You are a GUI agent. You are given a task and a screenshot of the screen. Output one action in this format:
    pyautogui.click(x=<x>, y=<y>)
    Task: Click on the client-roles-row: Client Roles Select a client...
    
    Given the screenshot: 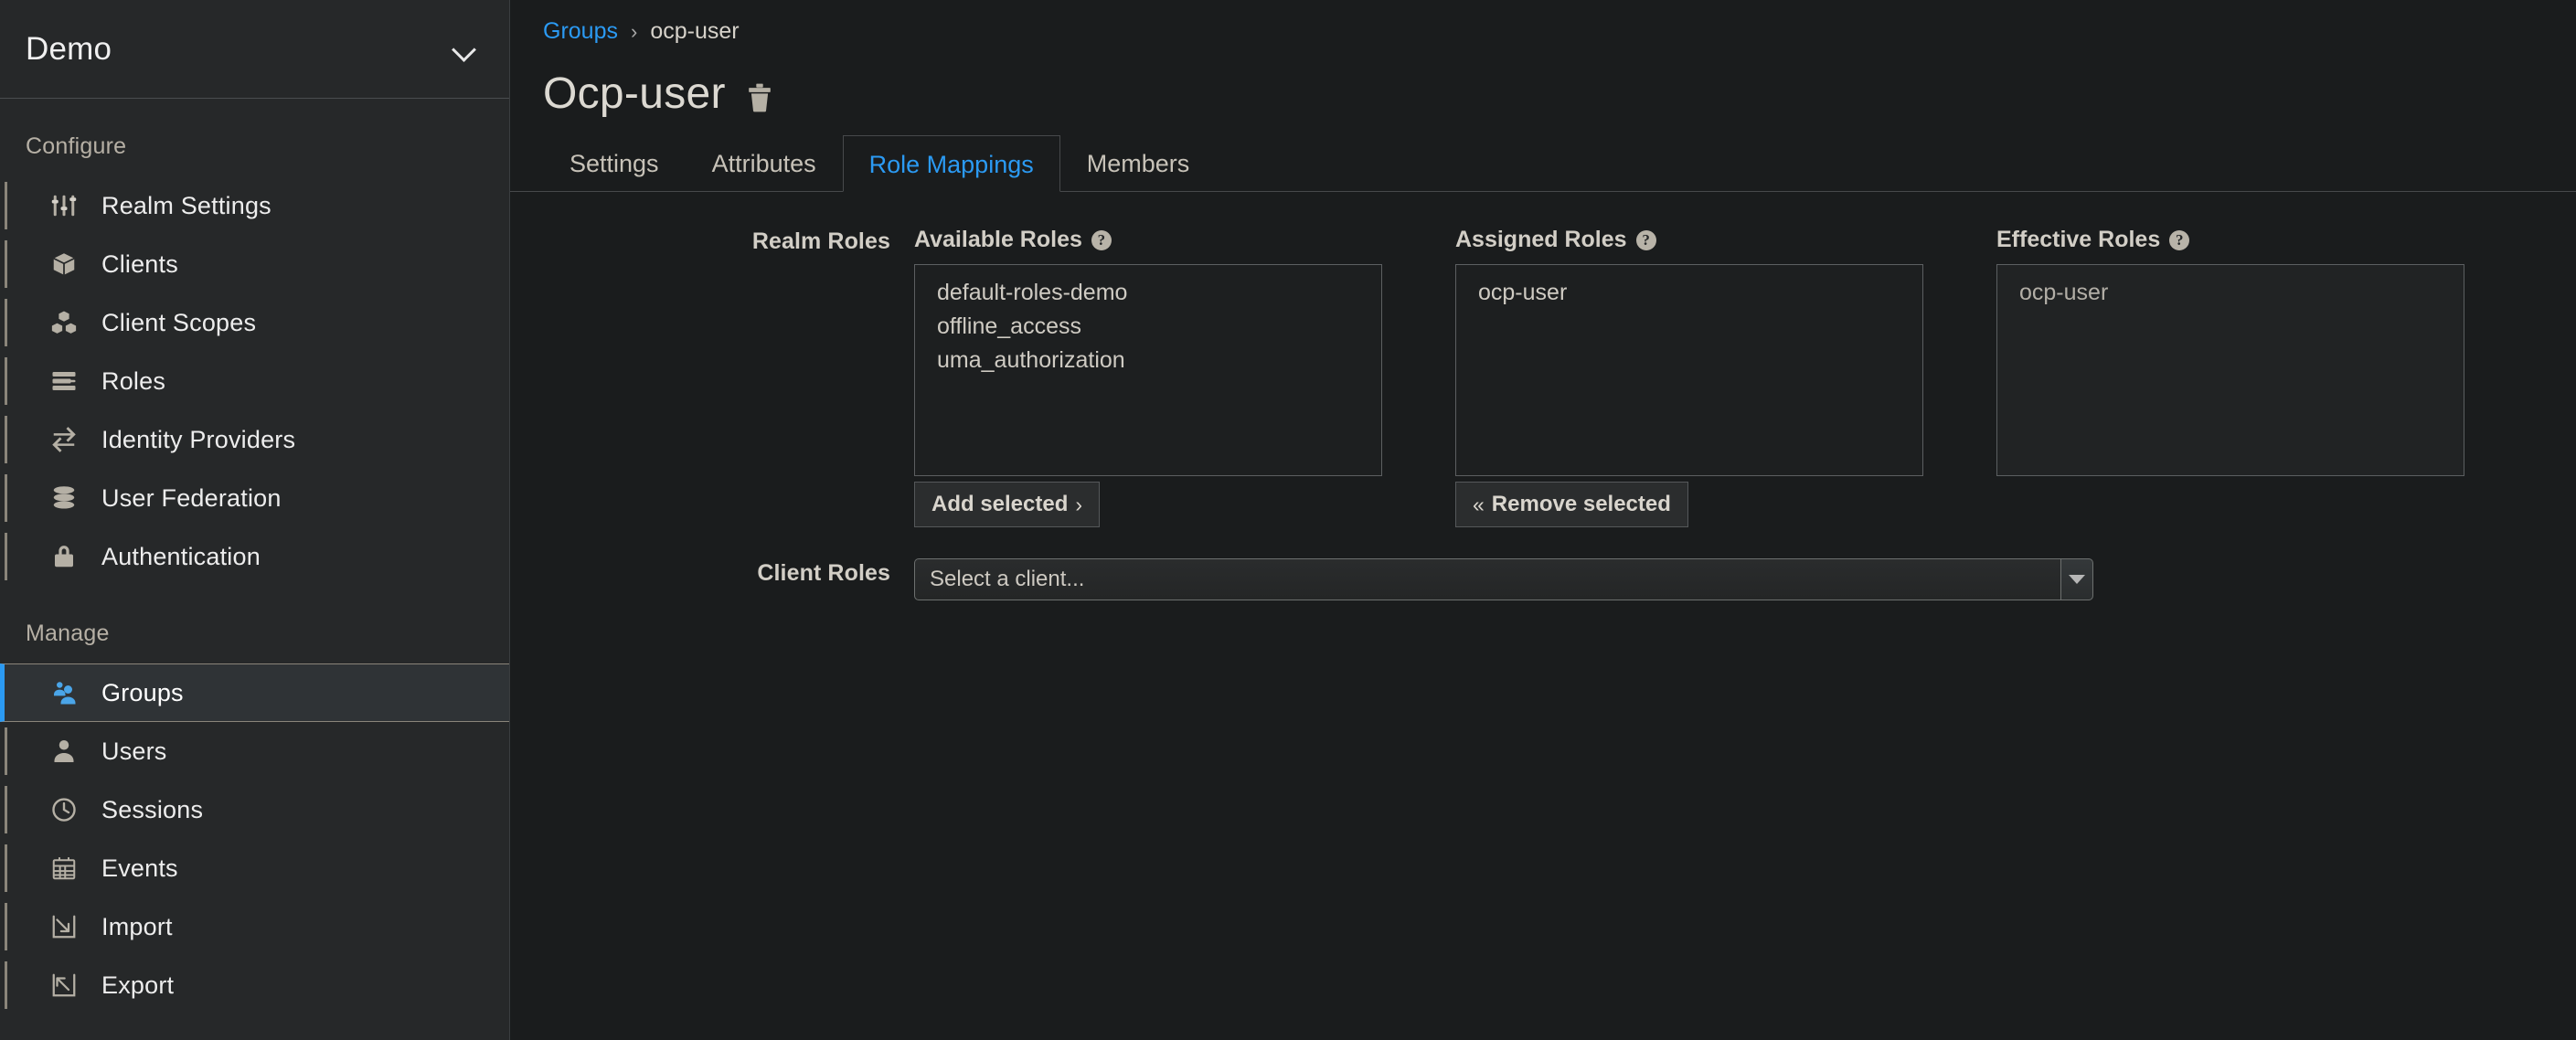 What is the action you would take?
    pyautogui.click(x=1543, y=579)
    